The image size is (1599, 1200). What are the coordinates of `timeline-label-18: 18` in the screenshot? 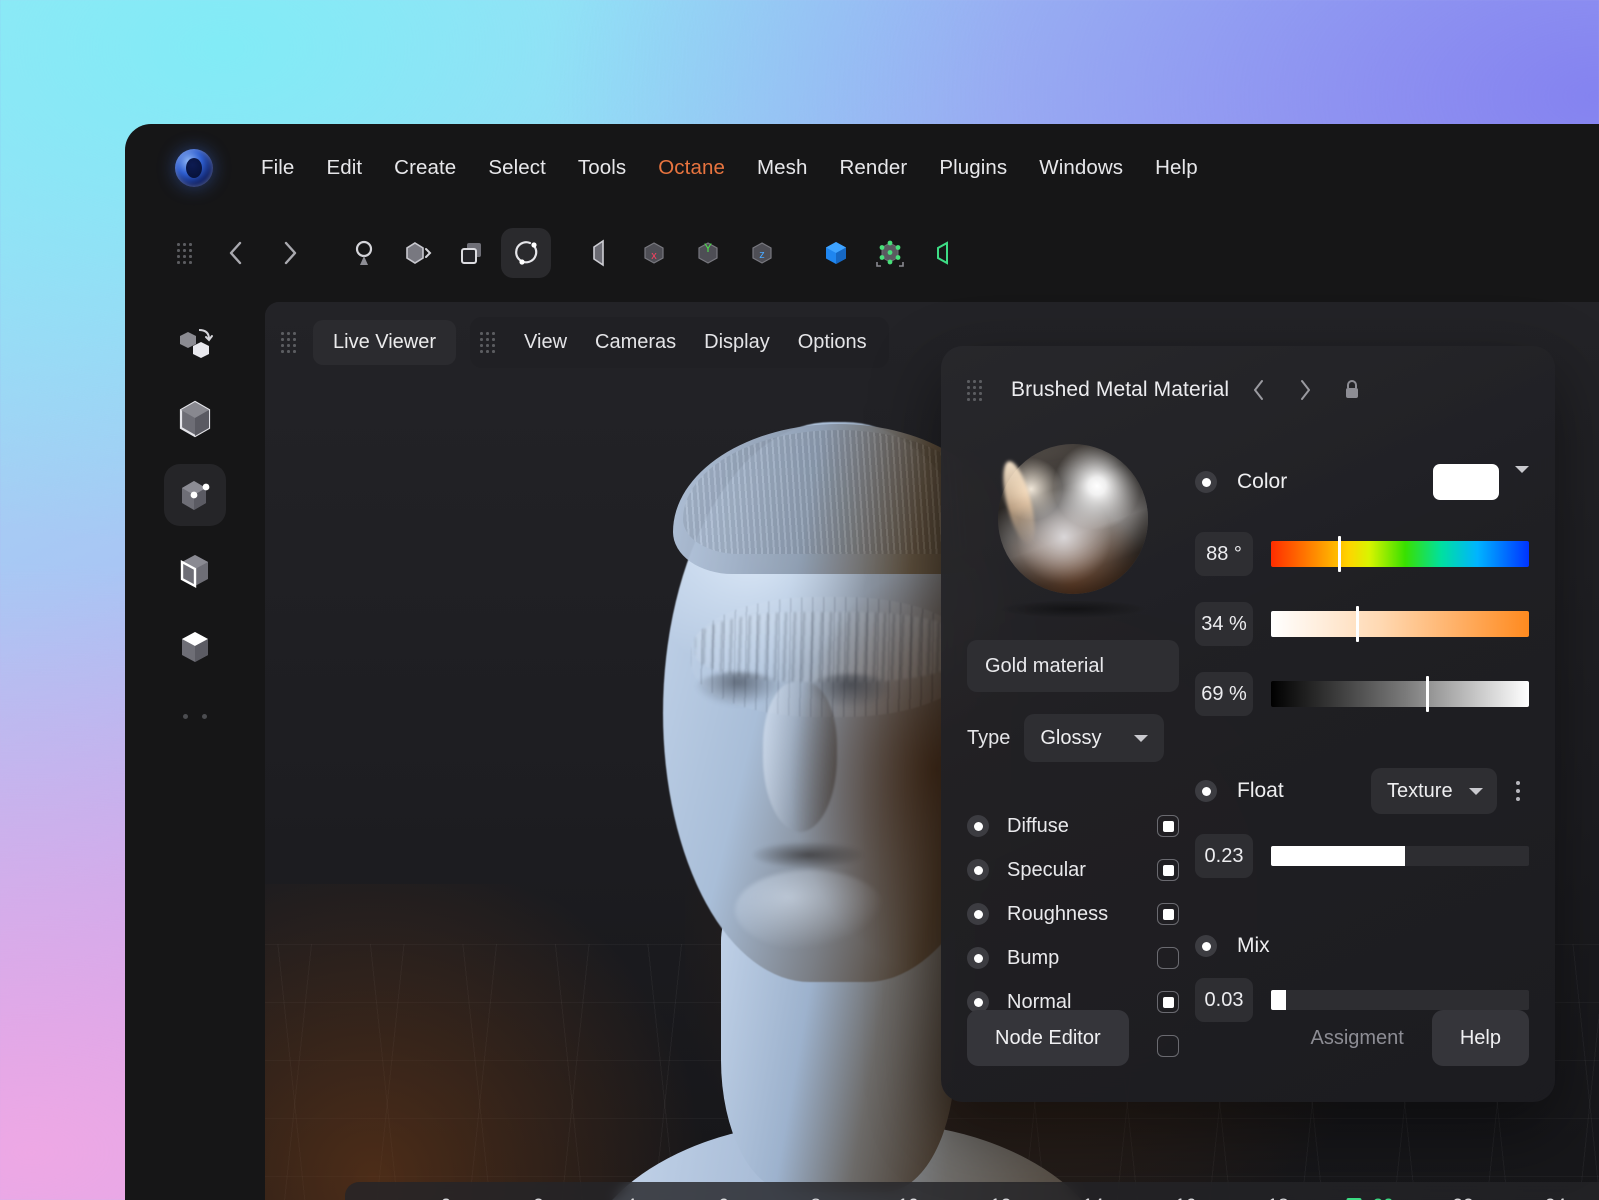 It's located at (1278, 1198).